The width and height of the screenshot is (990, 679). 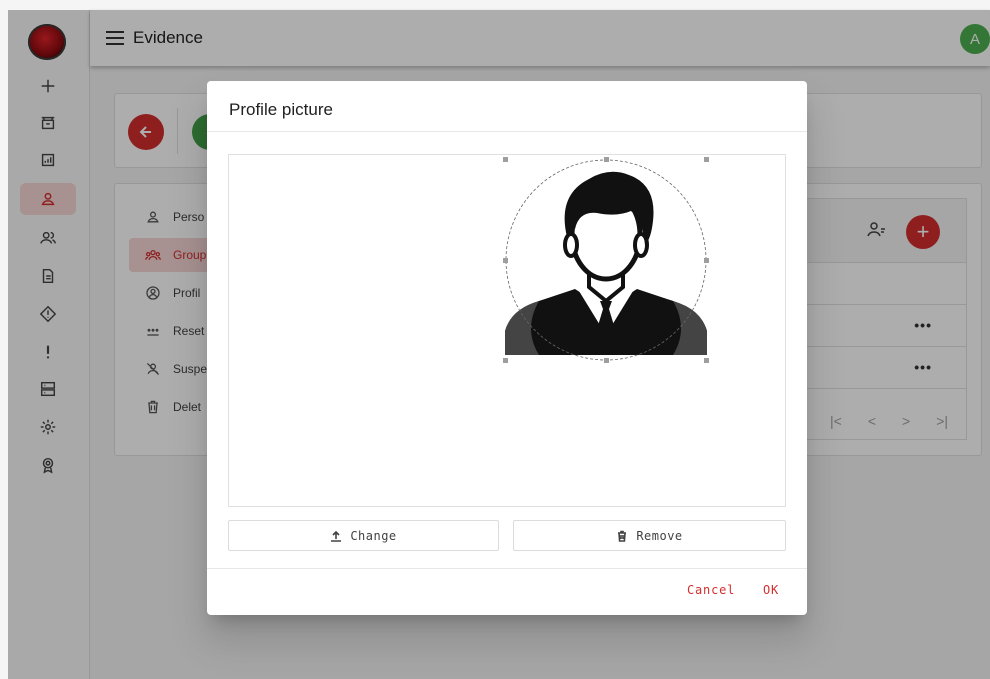 What do you see at coordinates (771, 590) in the screenshot?
I see `ok-button: OK` at bounding box center [771, 590].